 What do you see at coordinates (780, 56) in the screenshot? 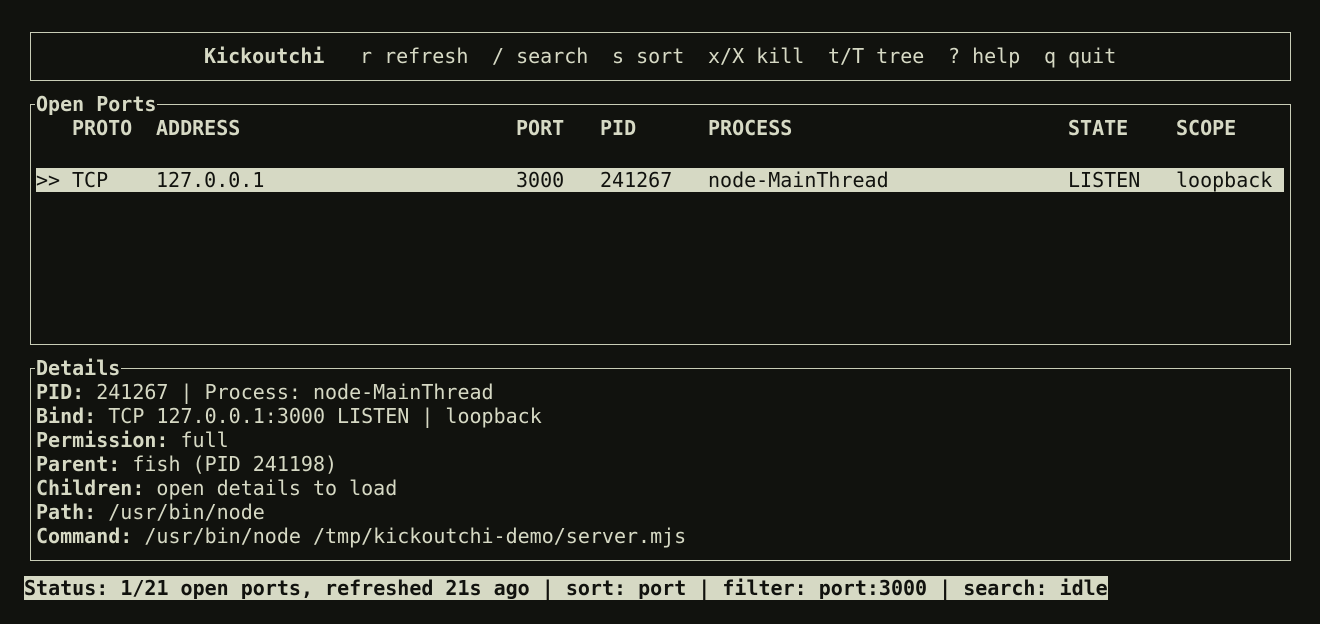
I see `shortcut-label: kill` at bounding box center [780, 56].